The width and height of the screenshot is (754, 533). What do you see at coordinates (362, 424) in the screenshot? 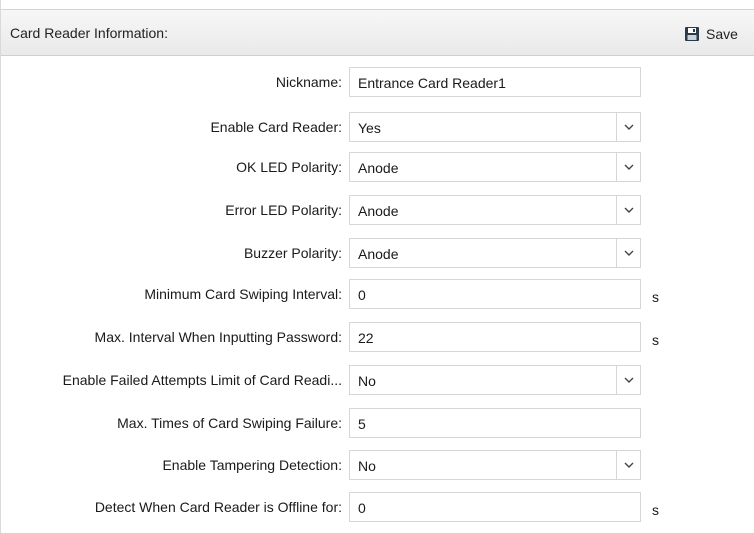
I see `field-value: 5` at bounding box center [362, 424].